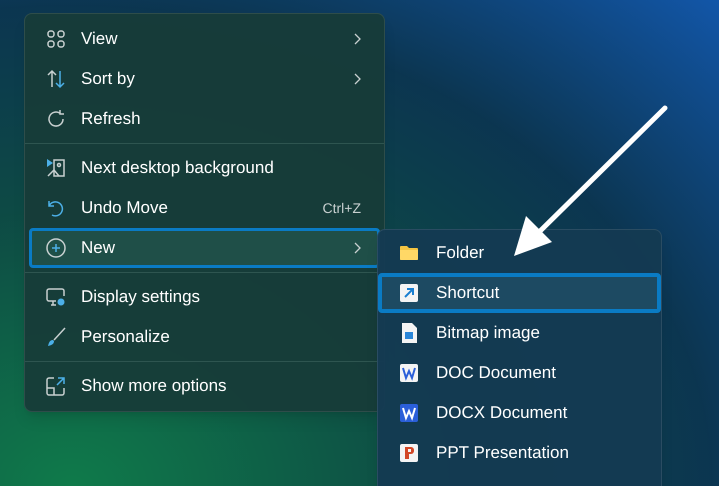 This screenshot has width=719, height=486. I want to click on brush-icon, so click(56, 337).